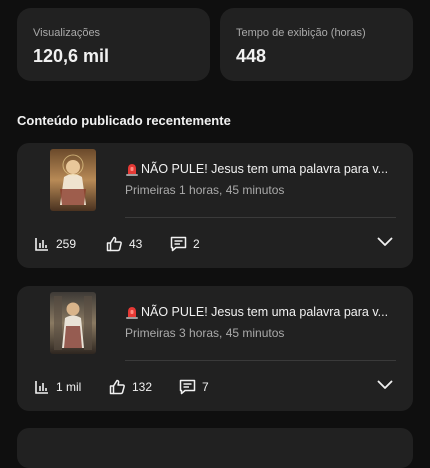  What do you see at coordinates (316, 44) in the screenshot?
I see `watch-time-stat-card: Tempo de exibição (horas) 448` at bounding box center [316, 44].